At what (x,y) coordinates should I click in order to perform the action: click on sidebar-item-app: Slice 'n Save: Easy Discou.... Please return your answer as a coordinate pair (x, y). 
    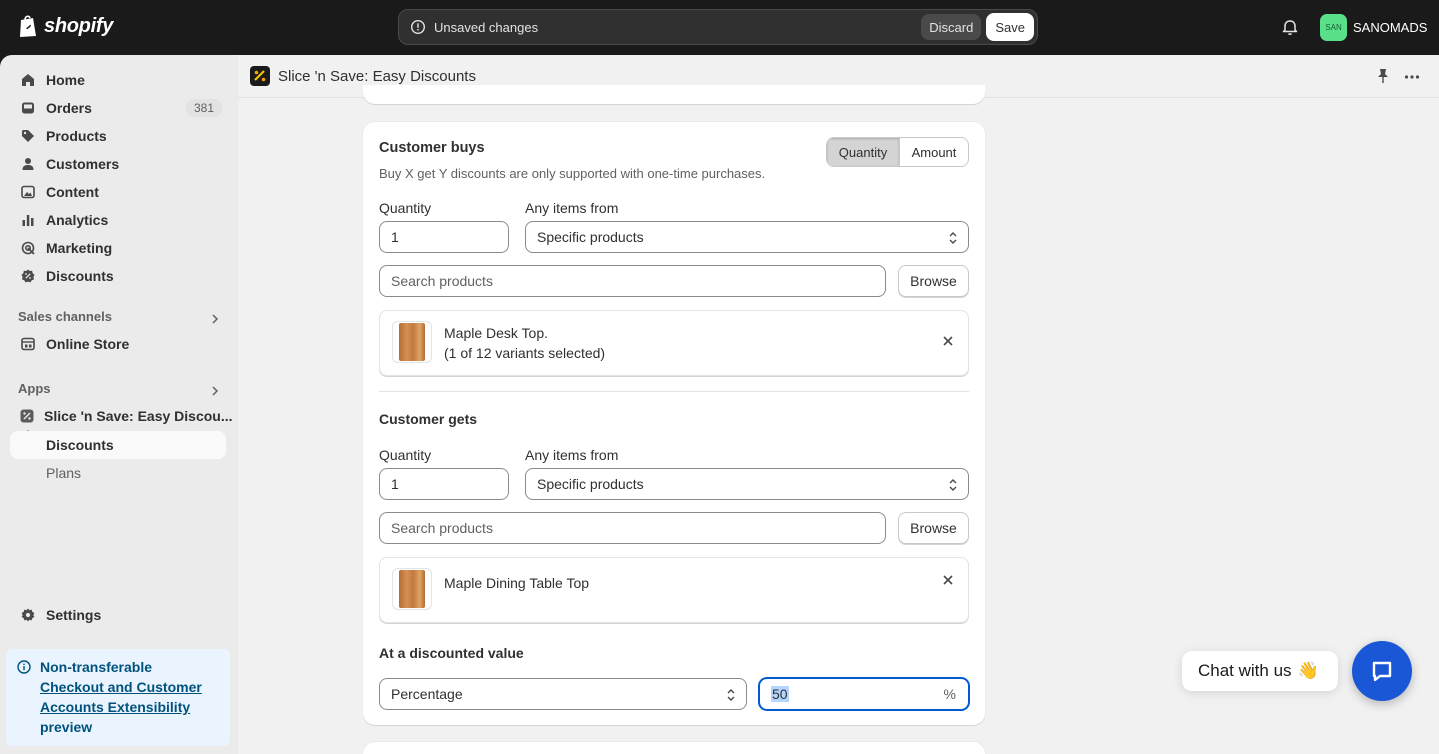
    Looking at the image, I should click on (121, 416).